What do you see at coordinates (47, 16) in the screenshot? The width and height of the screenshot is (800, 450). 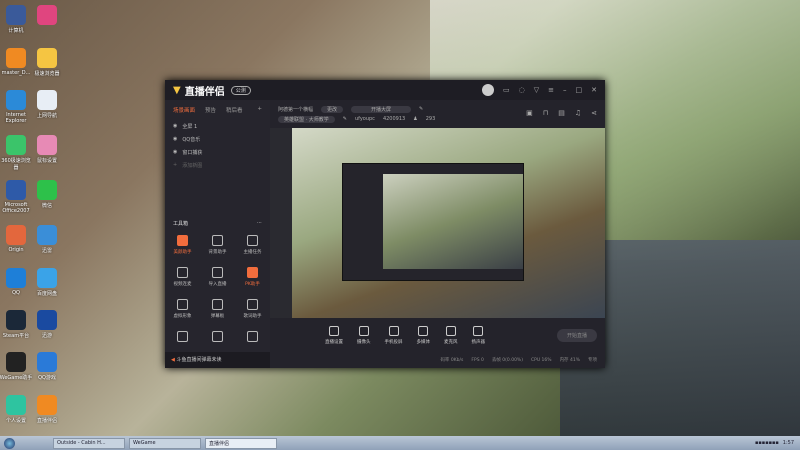 I see `desktop-icon` at bounding box center [47, 16].